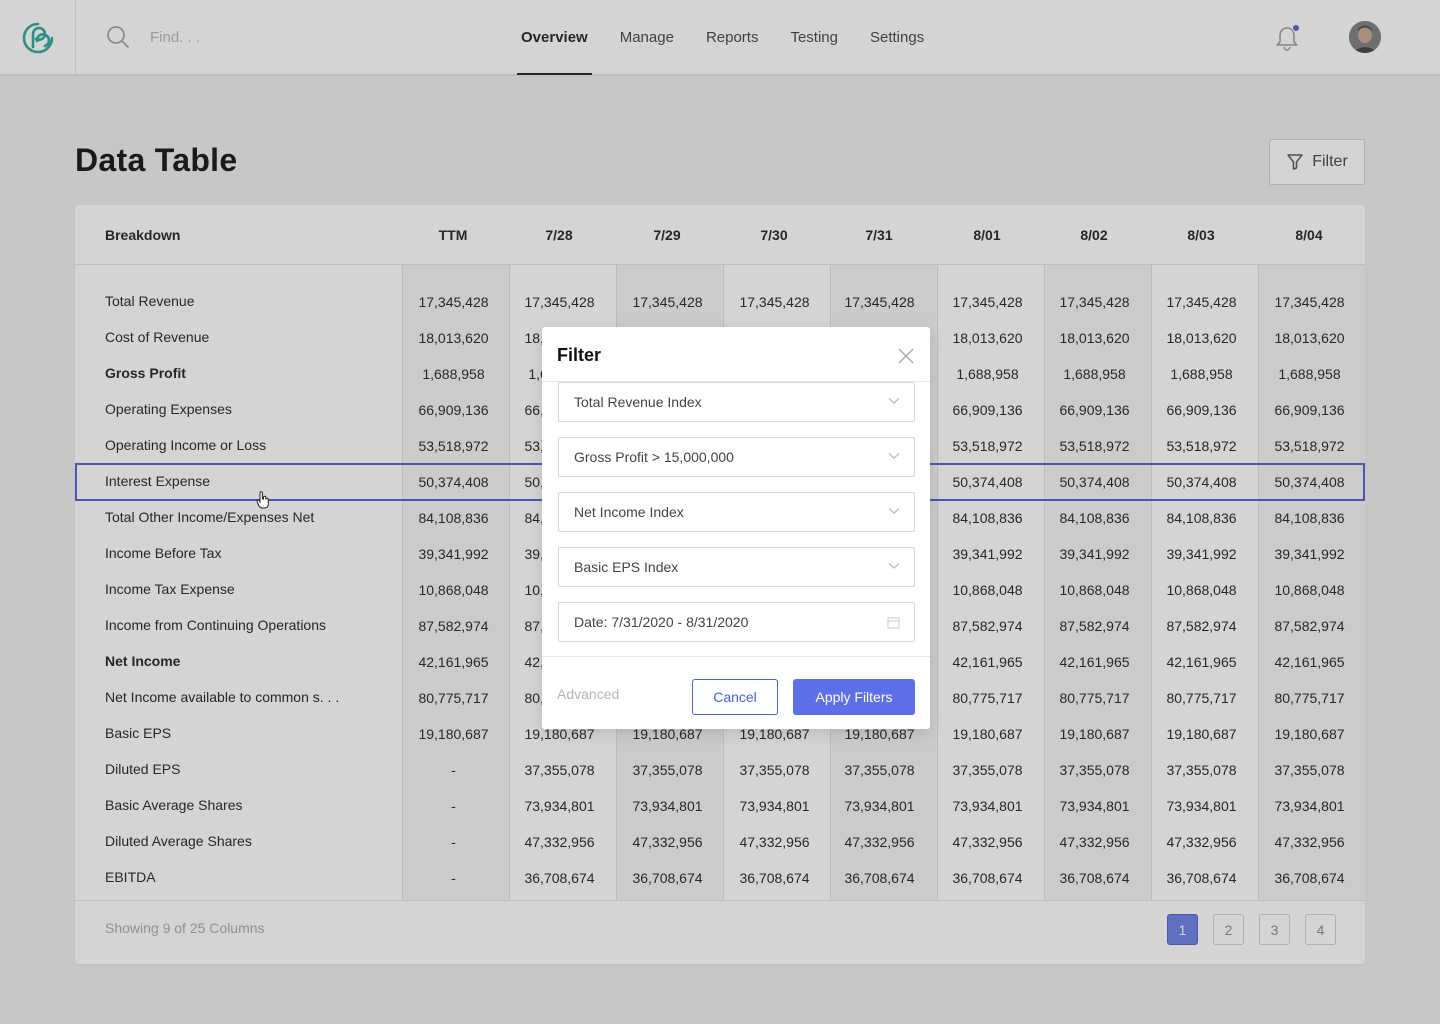  Describe the element at coordinates (262, 500) in the screenshot. I see `hand-cursor-icon` at that location.